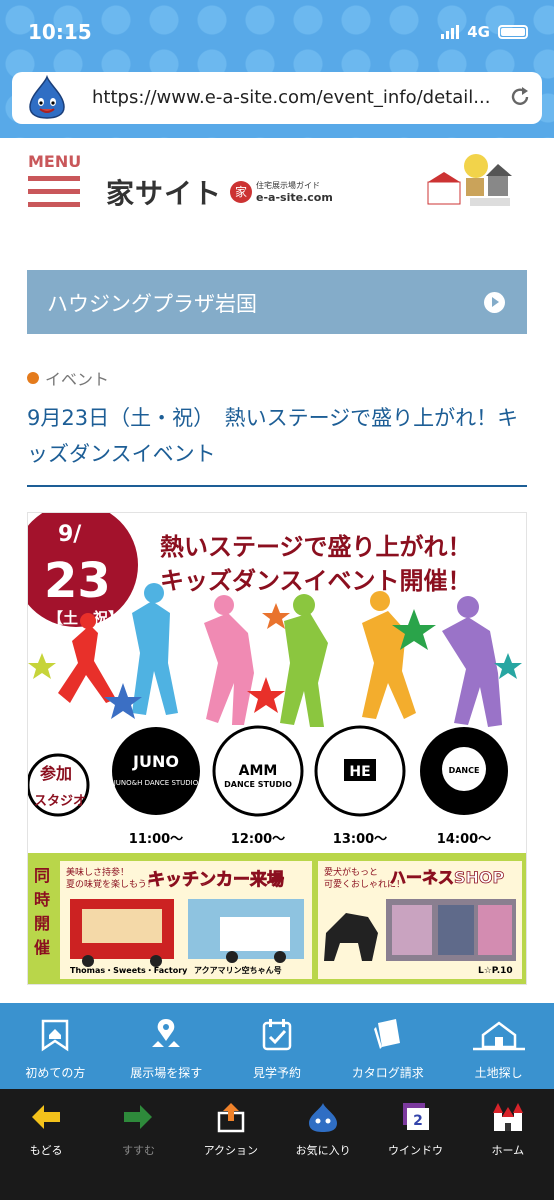  What do you see at coordinates (447, 877) in the screenshot?
I see `harness-title: ハーネスSHOP` at bounding box center [447, 877].